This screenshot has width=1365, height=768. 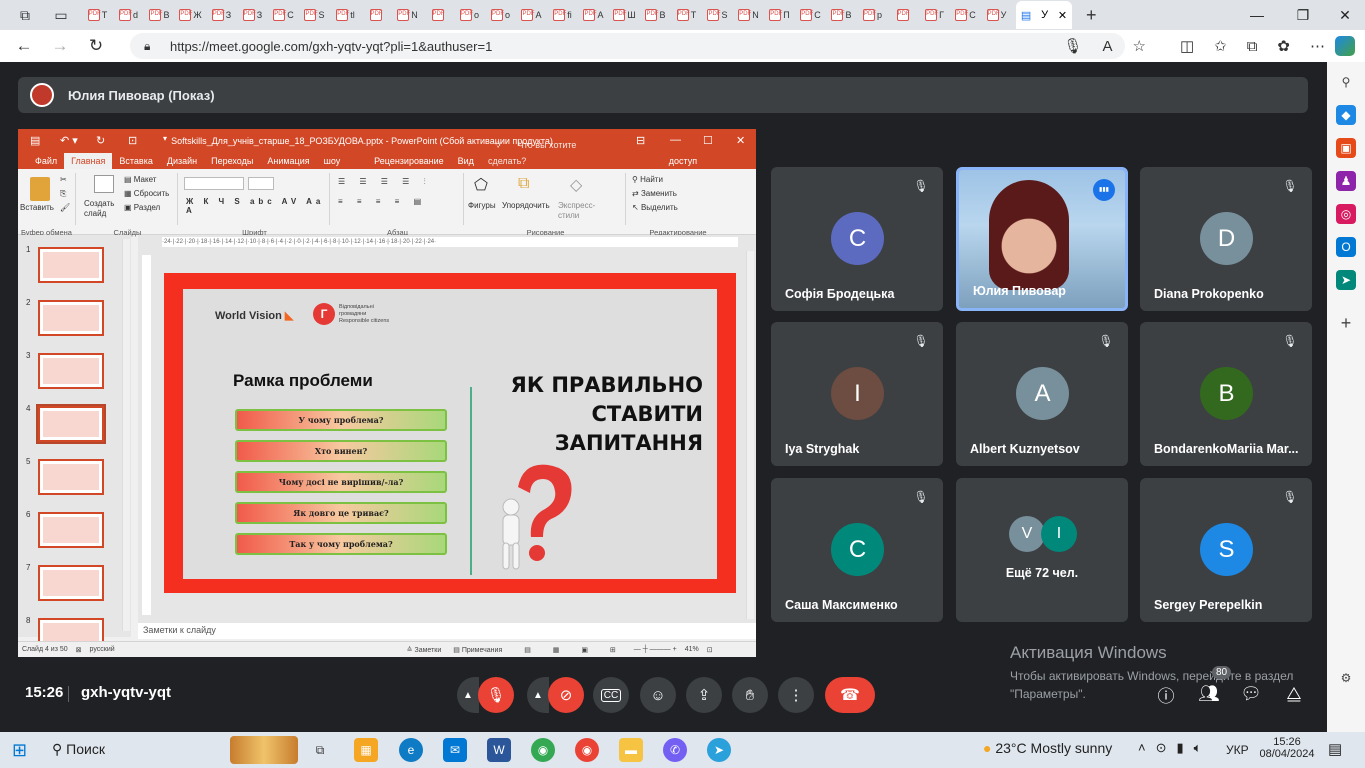 I want to click on redo-icon: ↻, so click(x=100, y=140).